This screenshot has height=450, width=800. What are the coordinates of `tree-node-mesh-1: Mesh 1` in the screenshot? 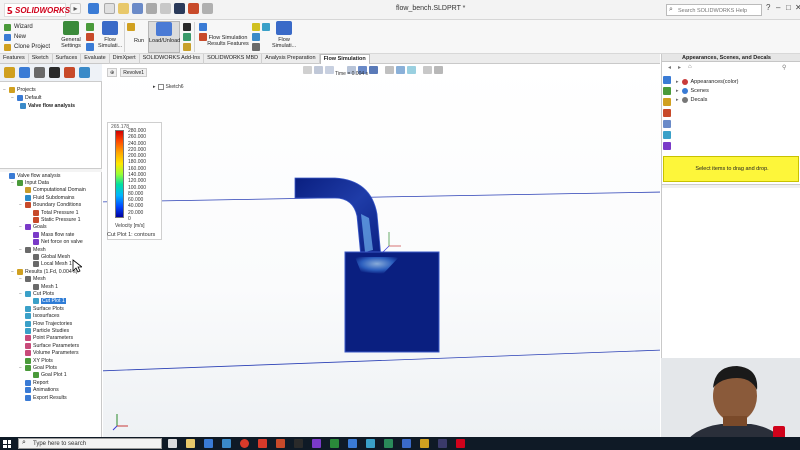 It's located at (42, 286).